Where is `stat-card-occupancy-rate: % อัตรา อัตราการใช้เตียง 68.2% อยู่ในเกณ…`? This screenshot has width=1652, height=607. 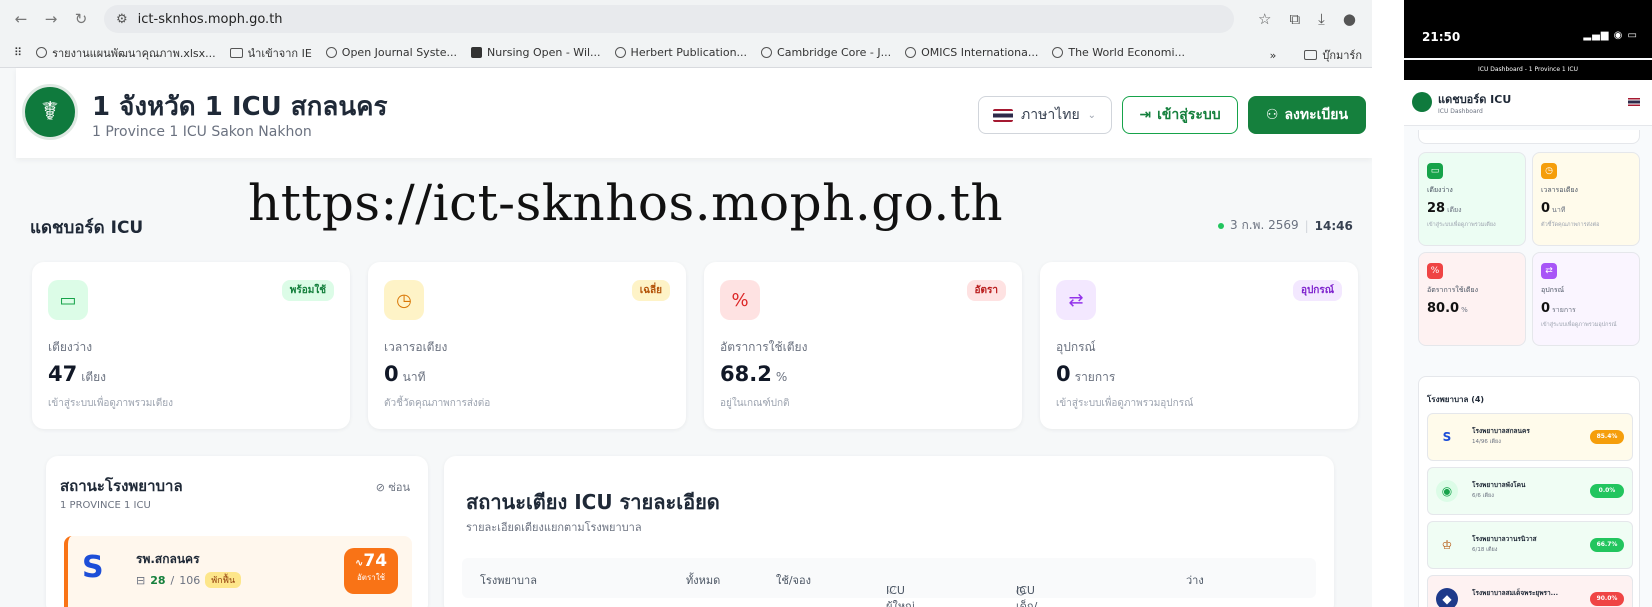 stat-card-occupancy-rate: % อัตรา อัตราการใช้เตียง 68.2% อยู่ในเกณ… is located at coordinates (863, 345).